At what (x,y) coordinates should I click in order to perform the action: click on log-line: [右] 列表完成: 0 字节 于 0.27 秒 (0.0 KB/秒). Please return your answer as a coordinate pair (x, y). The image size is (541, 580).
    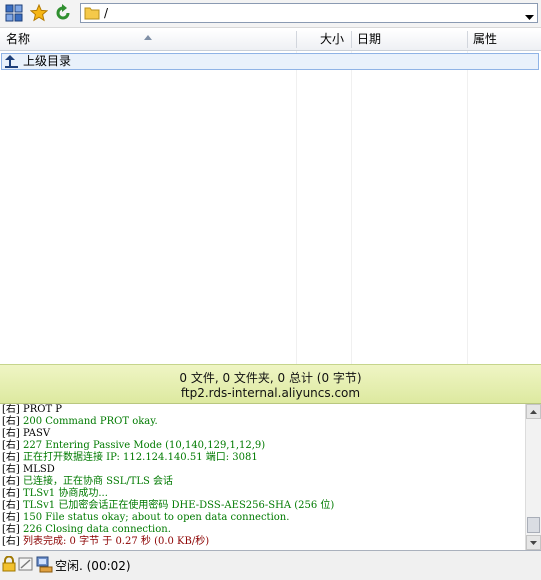
    Looking at the image, I should click on (262, 542).